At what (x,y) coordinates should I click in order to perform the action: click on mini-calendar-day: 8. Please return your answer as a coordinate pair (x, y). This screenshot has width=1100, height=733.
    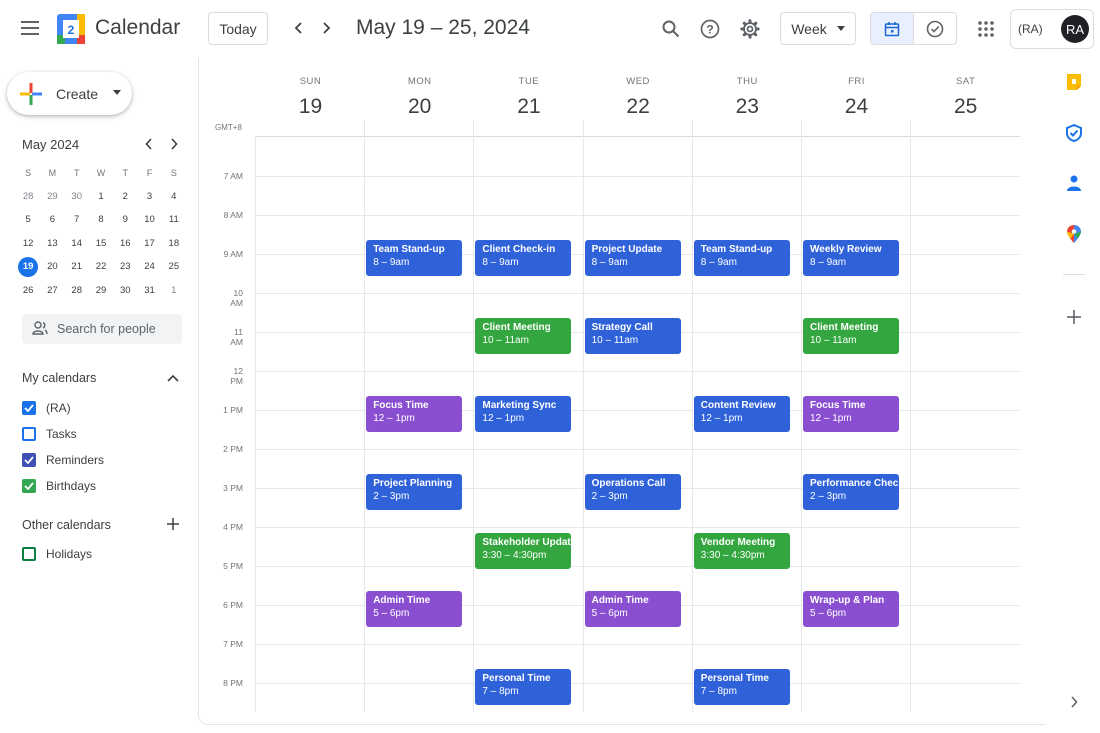
    Looking at the image, I should click on (101, 220).